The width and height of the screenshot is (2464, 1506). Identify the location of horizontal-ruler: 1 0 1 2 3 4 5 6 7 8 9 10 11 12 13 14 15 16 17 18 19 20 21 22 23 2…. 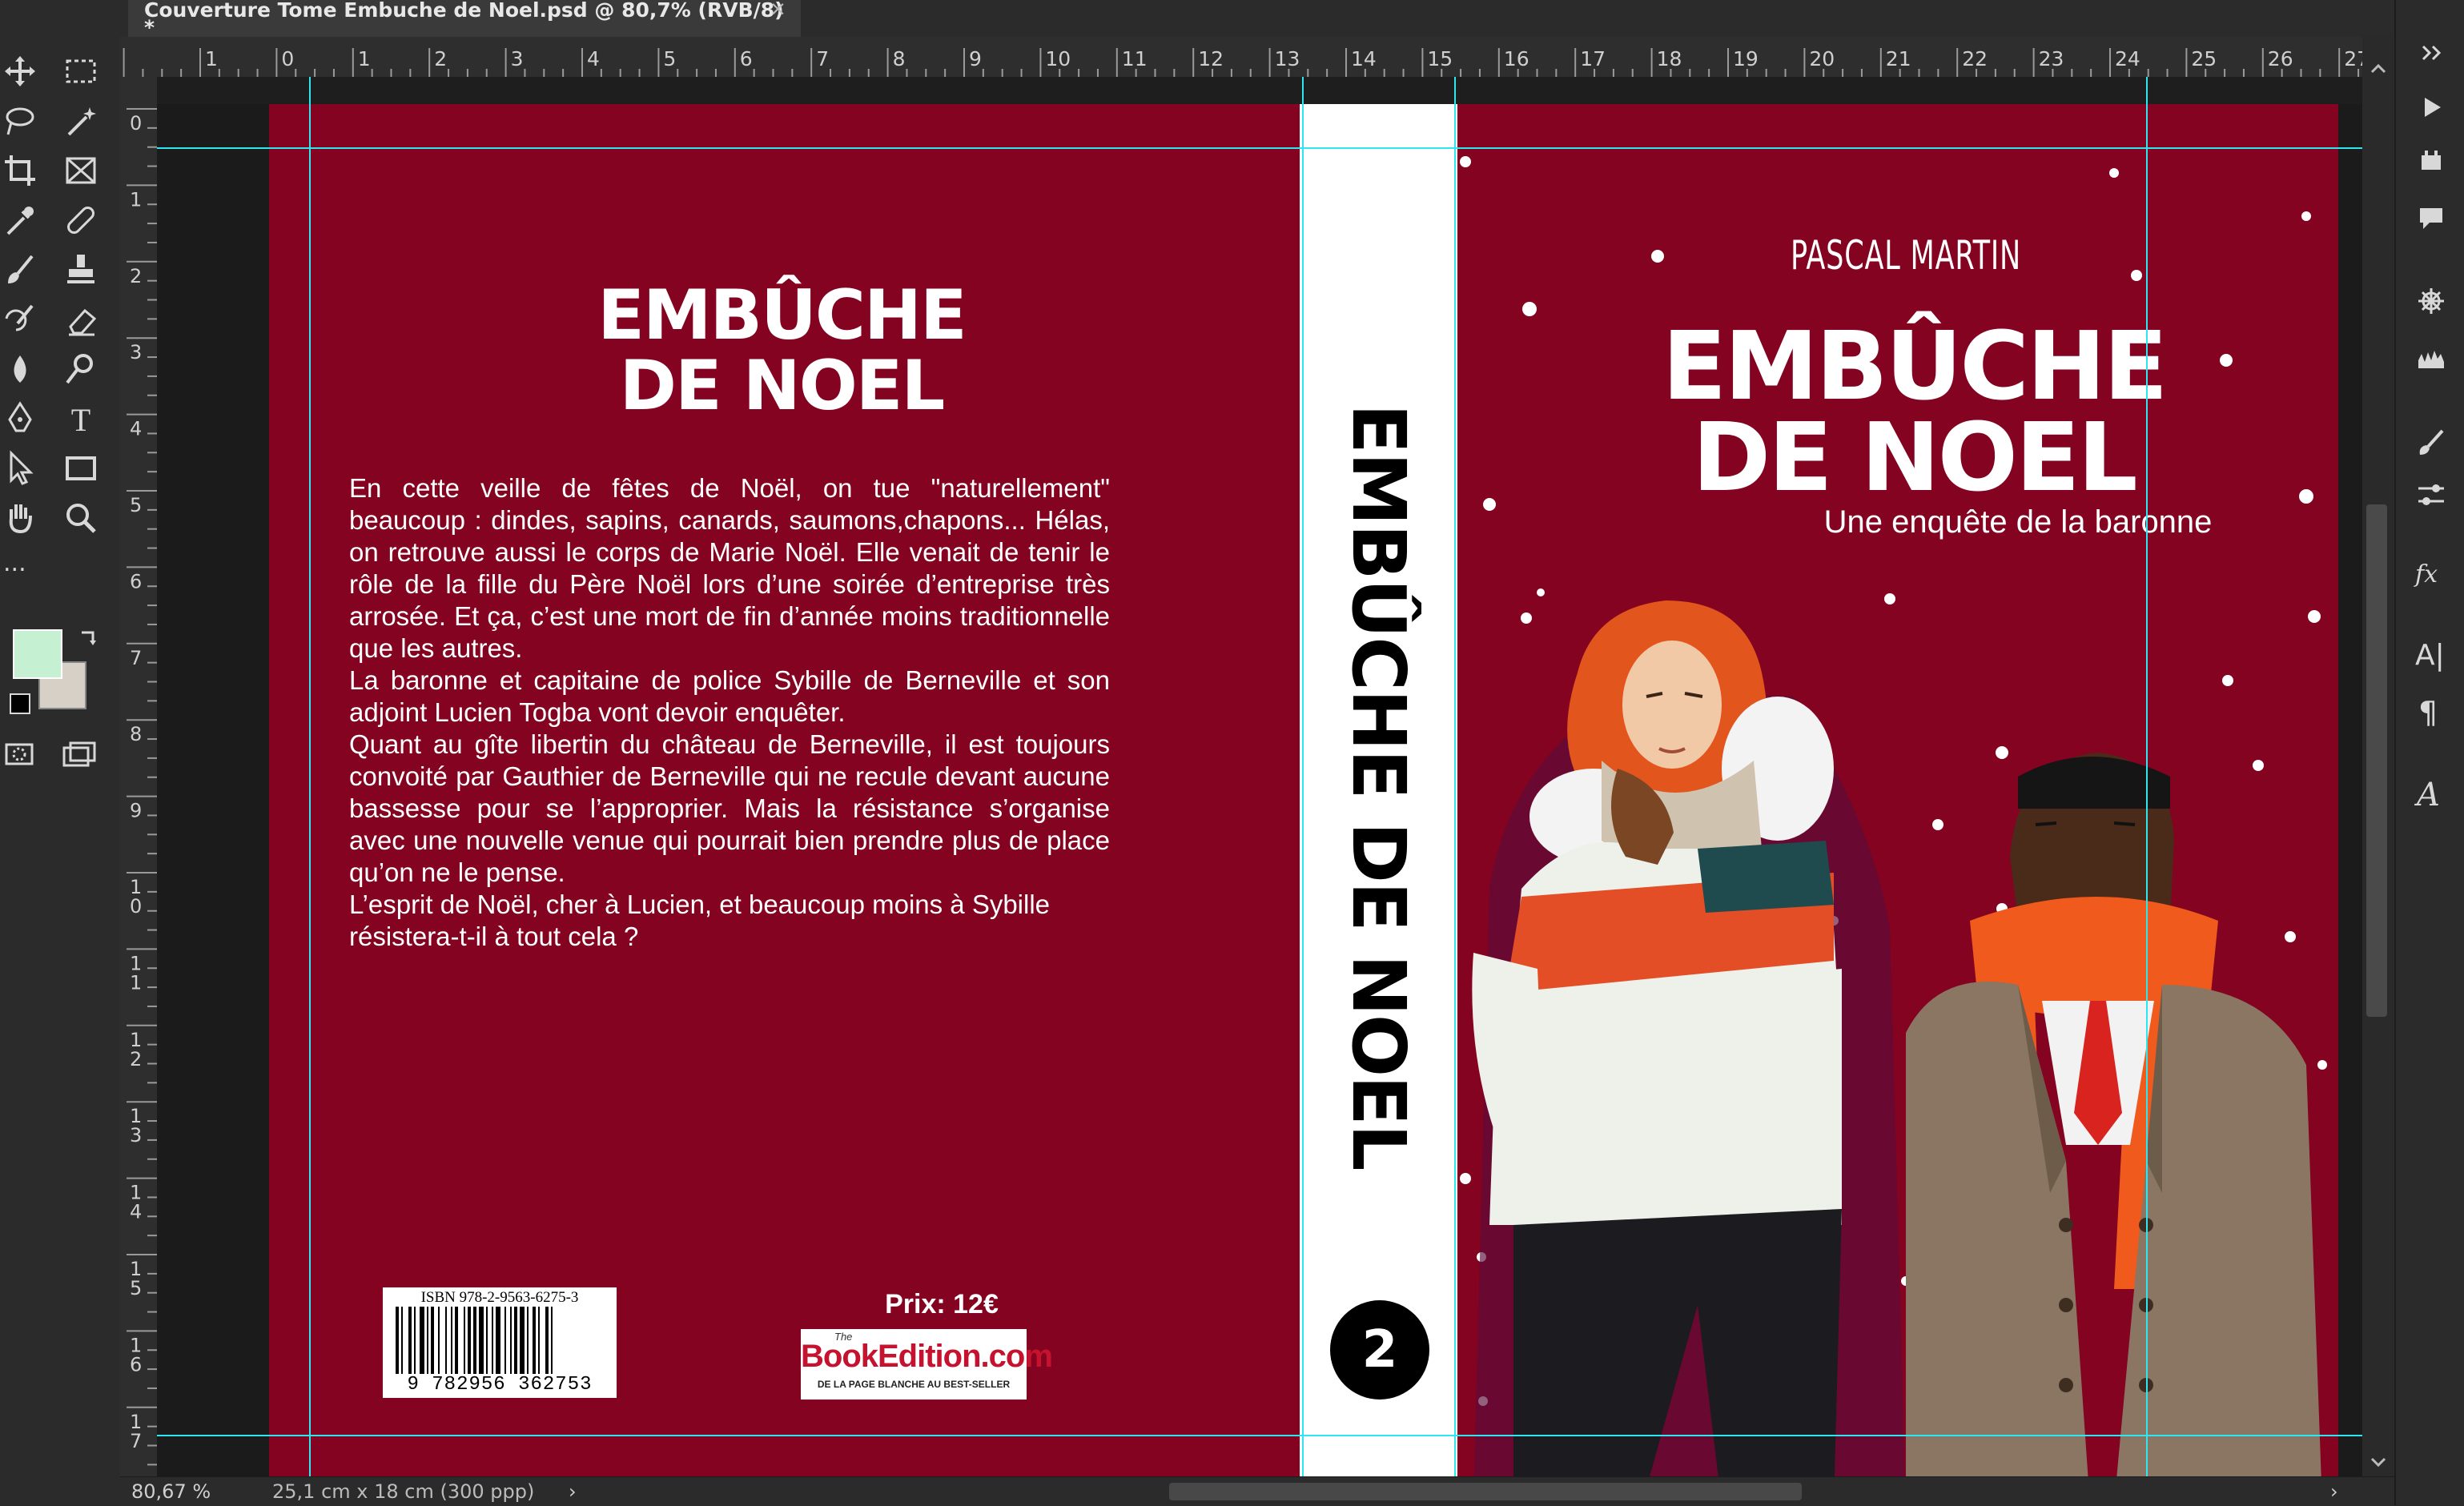
(1253, 57).